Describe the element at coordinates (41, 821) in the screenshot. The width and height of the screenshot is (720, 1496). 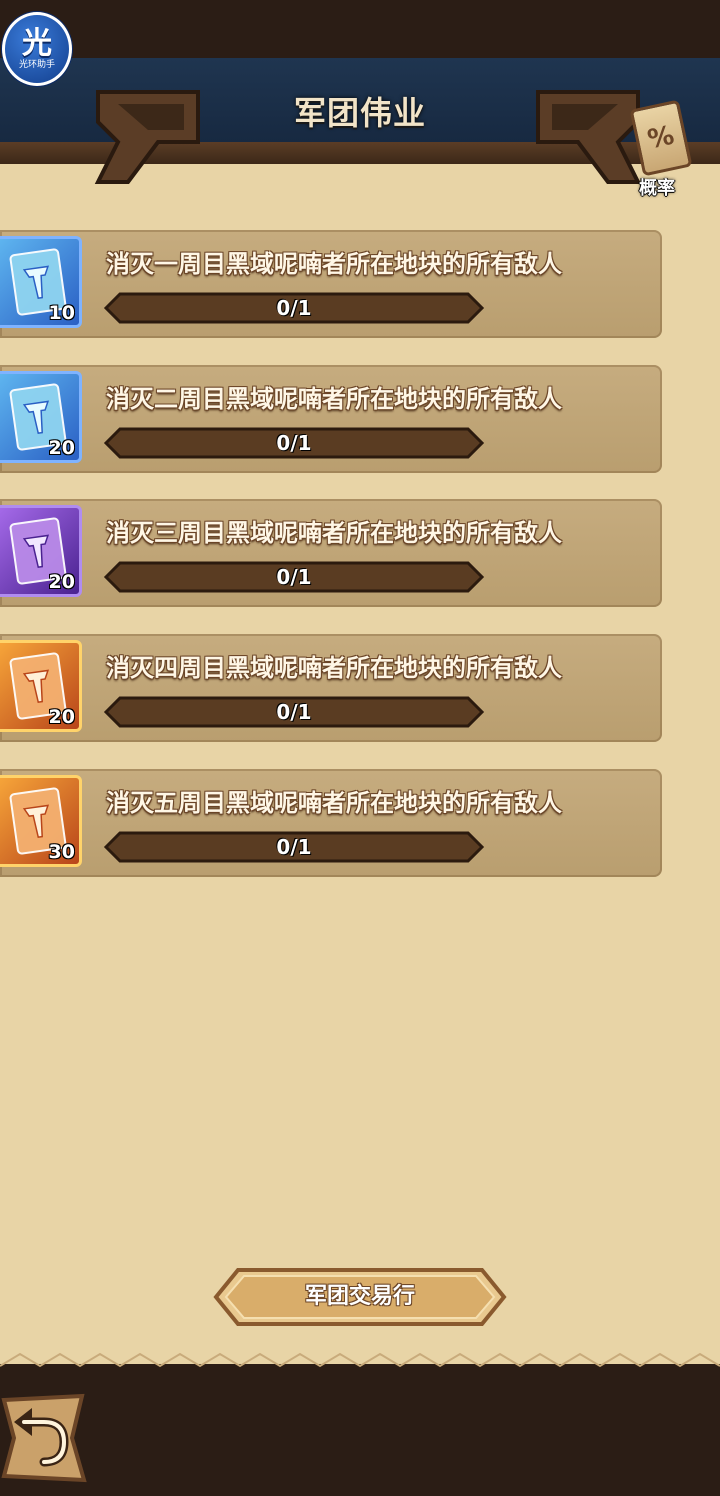
I see `reward-icon-frame: 30` at that location.